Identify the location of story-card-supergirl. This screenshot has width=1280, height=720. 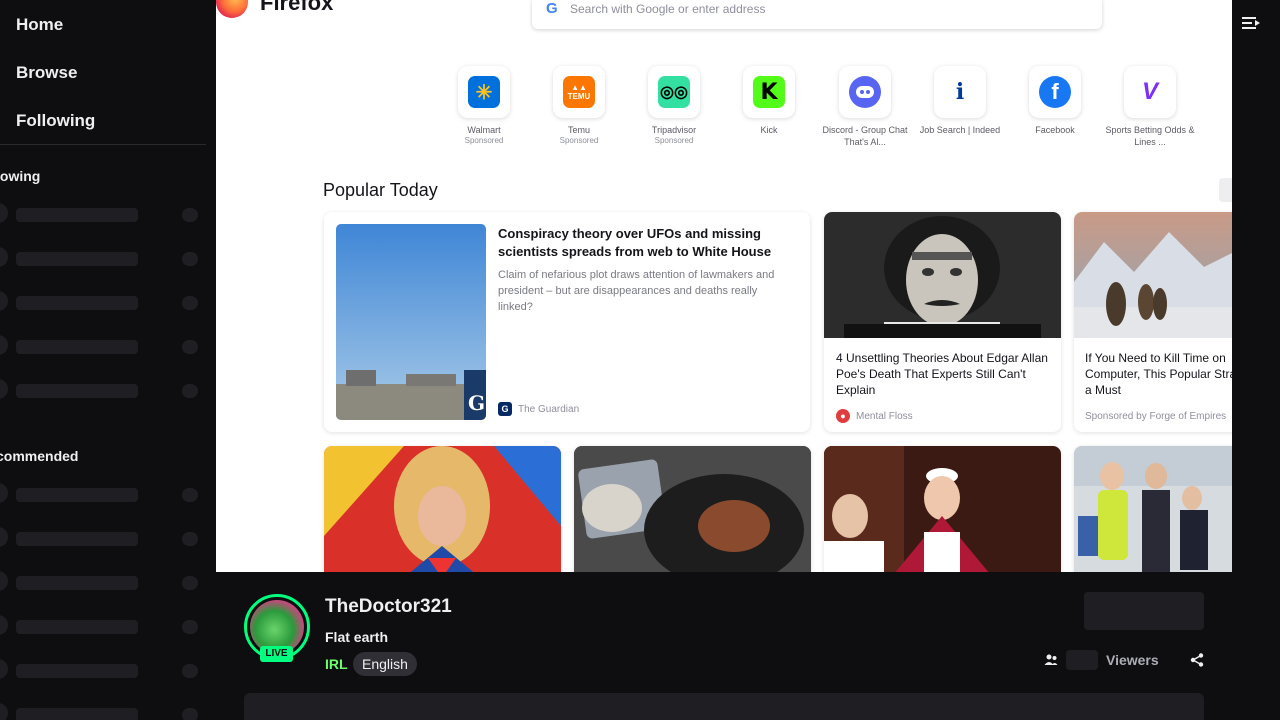
(442, 509).